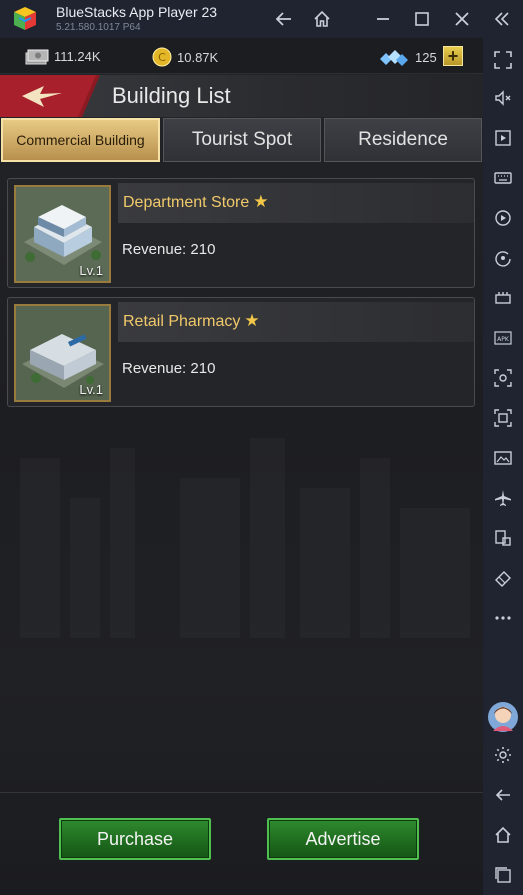 The height and width of the screenshot is (895, 523). I want to click on recent-apps-icon, so click(503, 875).